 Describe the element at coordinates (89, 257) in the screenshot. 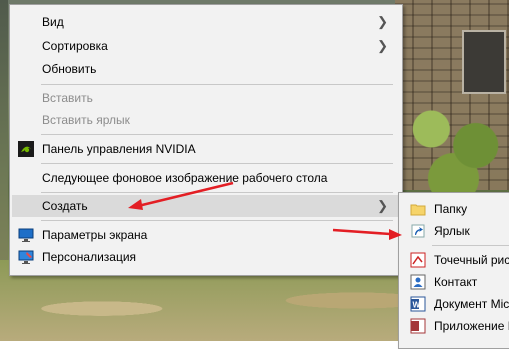

I see `menu-item-label: Персонализация` at that location.